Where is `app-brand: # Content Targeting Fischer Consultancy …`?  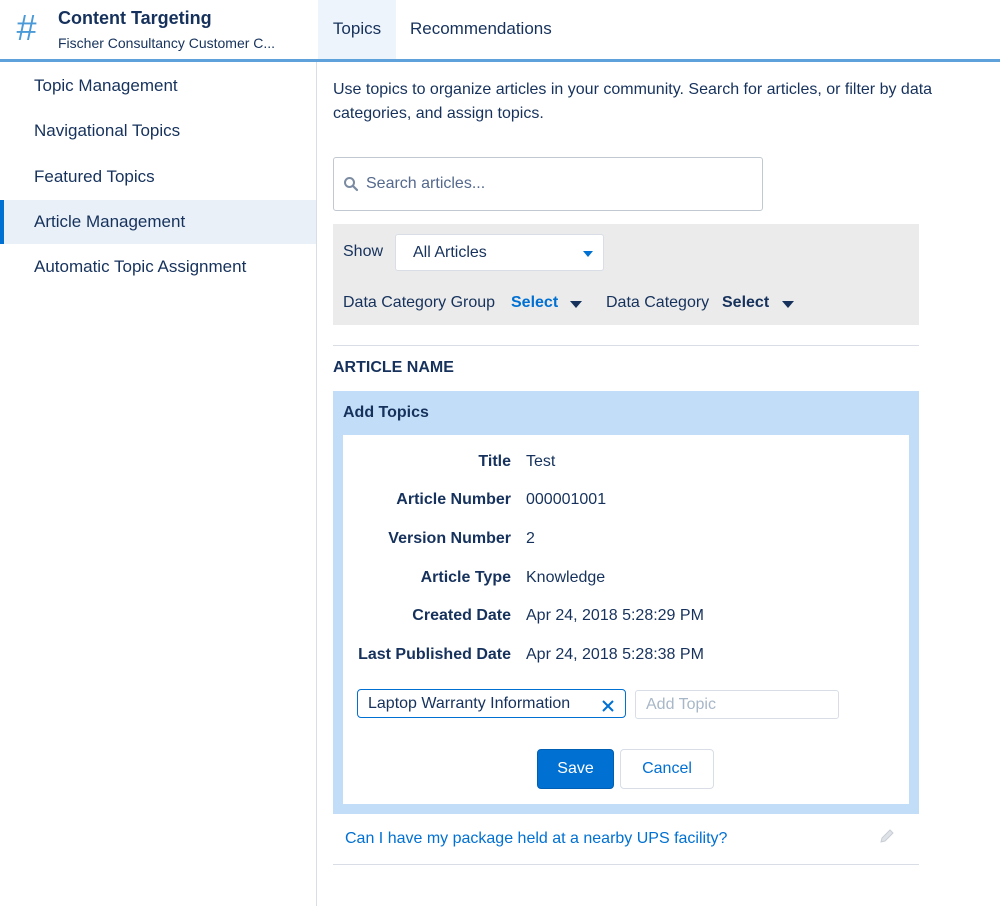 app-brand: # Content Targeting Fischer Consultancy … is located at coordinates (158, 29).